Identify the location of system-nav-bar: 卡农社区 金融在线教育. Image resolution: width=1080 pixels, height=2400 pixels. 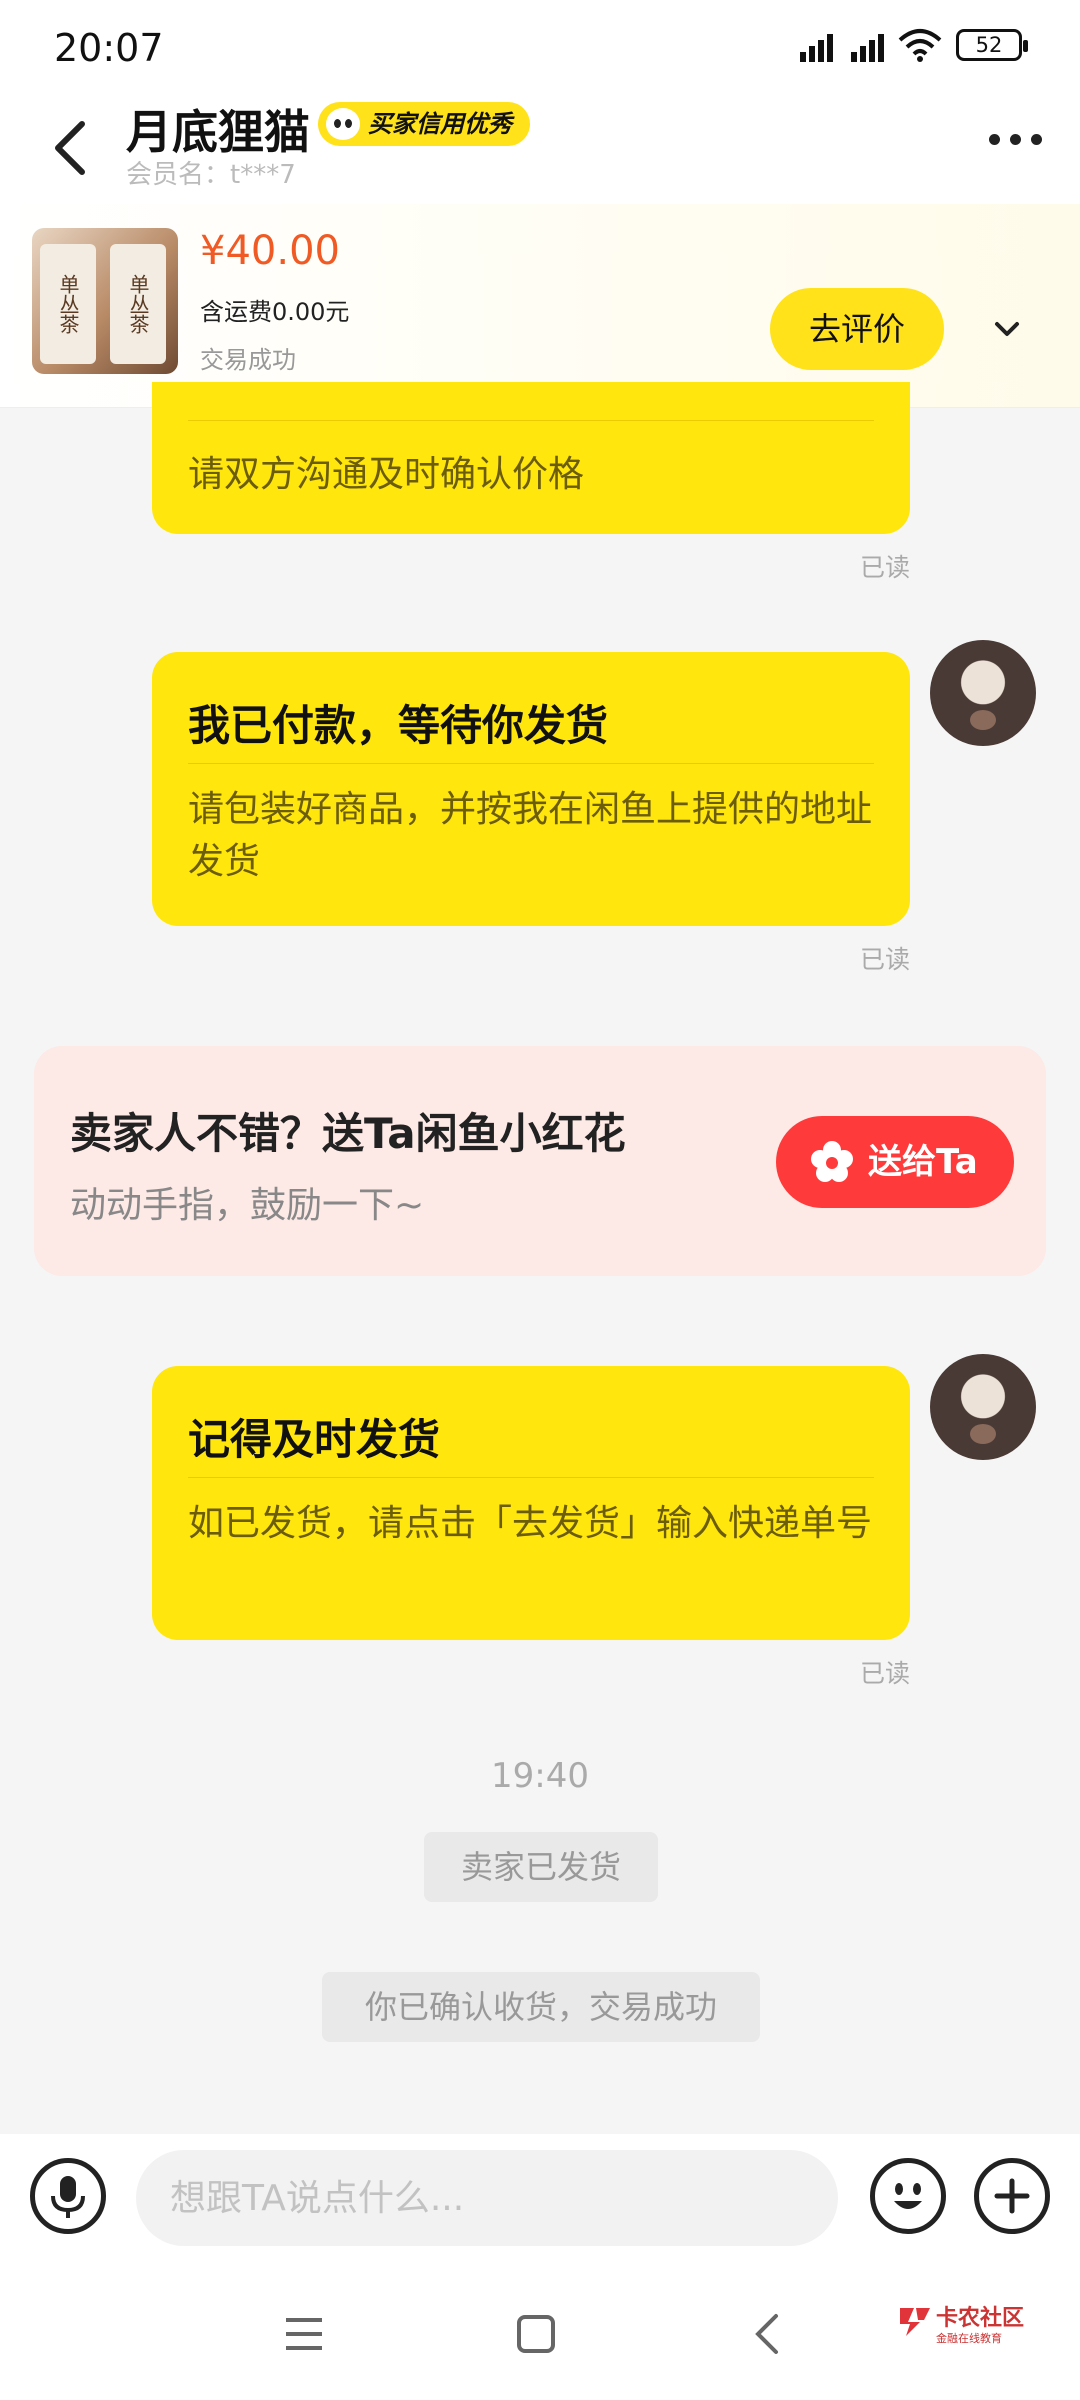
(540, 2331).